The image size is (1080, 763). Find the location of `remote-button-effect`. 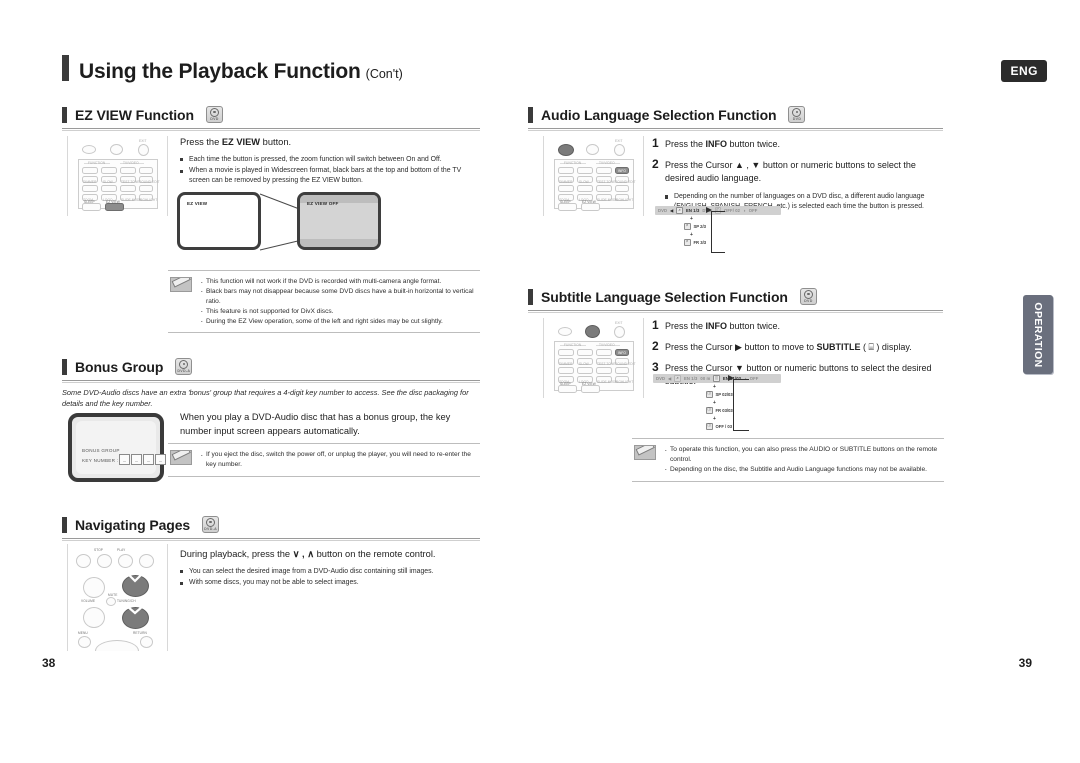

remote-button-effect is located at coordinates (109, 170).